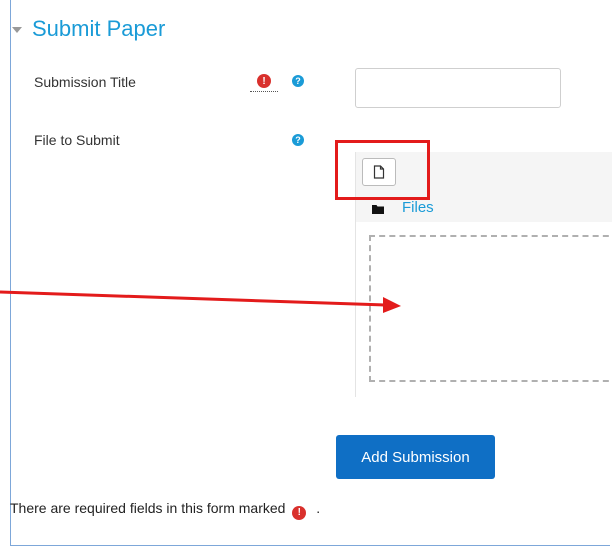  I want to click on annotation-arrow, so click(200, 301).